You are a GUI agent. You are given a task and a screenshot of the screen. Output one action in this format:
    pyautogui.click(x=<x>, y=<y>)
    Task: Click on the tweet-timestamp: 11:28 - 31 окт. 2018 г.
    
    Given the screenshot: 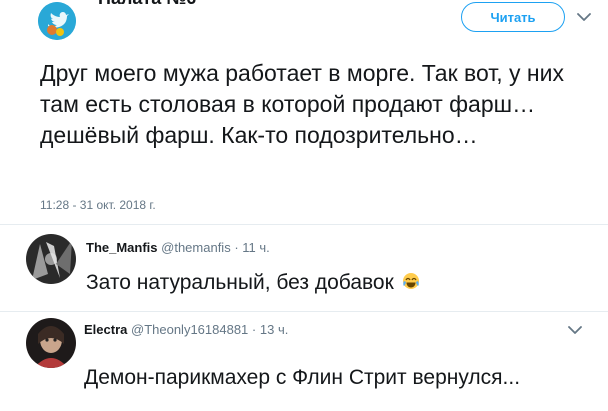 What is the action you would take?
    pyautogui.click(x=98, y=205)
    